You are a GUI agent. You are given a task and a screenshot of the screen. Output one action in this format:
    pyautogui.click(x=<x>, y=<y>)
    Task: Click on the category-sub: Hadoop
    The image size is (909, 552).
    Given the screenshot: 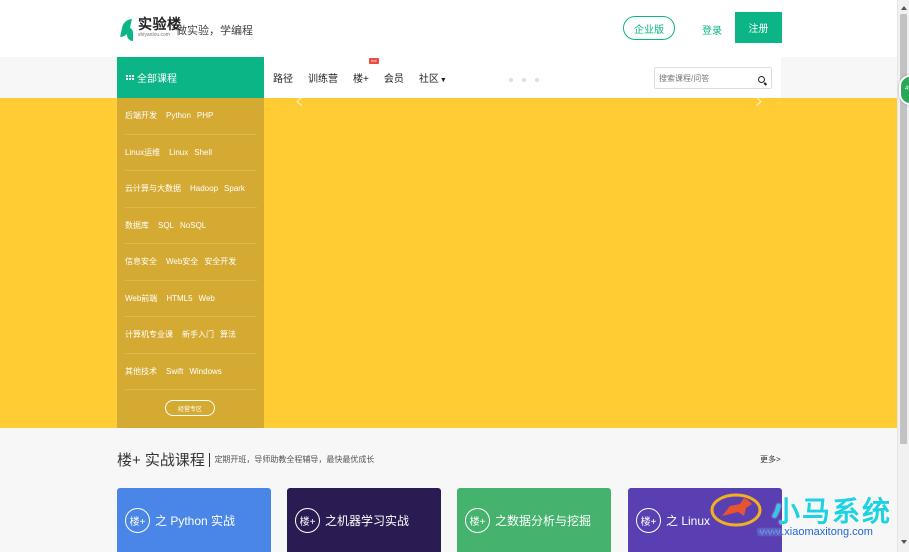 What is the action you would take?
    pyautogui.click(x=204, y=188)
    